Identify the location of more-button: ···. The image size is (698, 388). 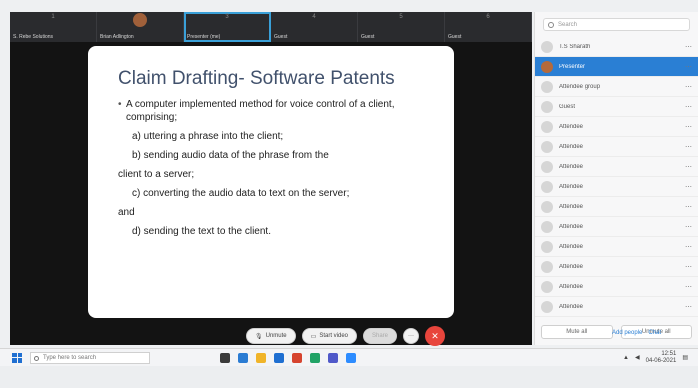
(411, 336).